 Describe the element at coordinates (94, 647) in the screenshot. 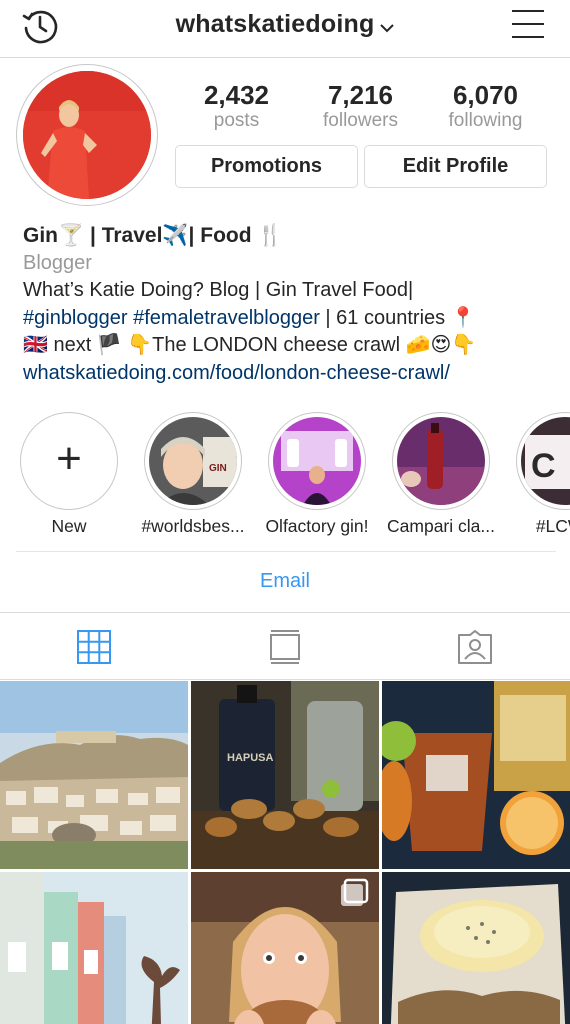

I see `grid-icon` at that location.